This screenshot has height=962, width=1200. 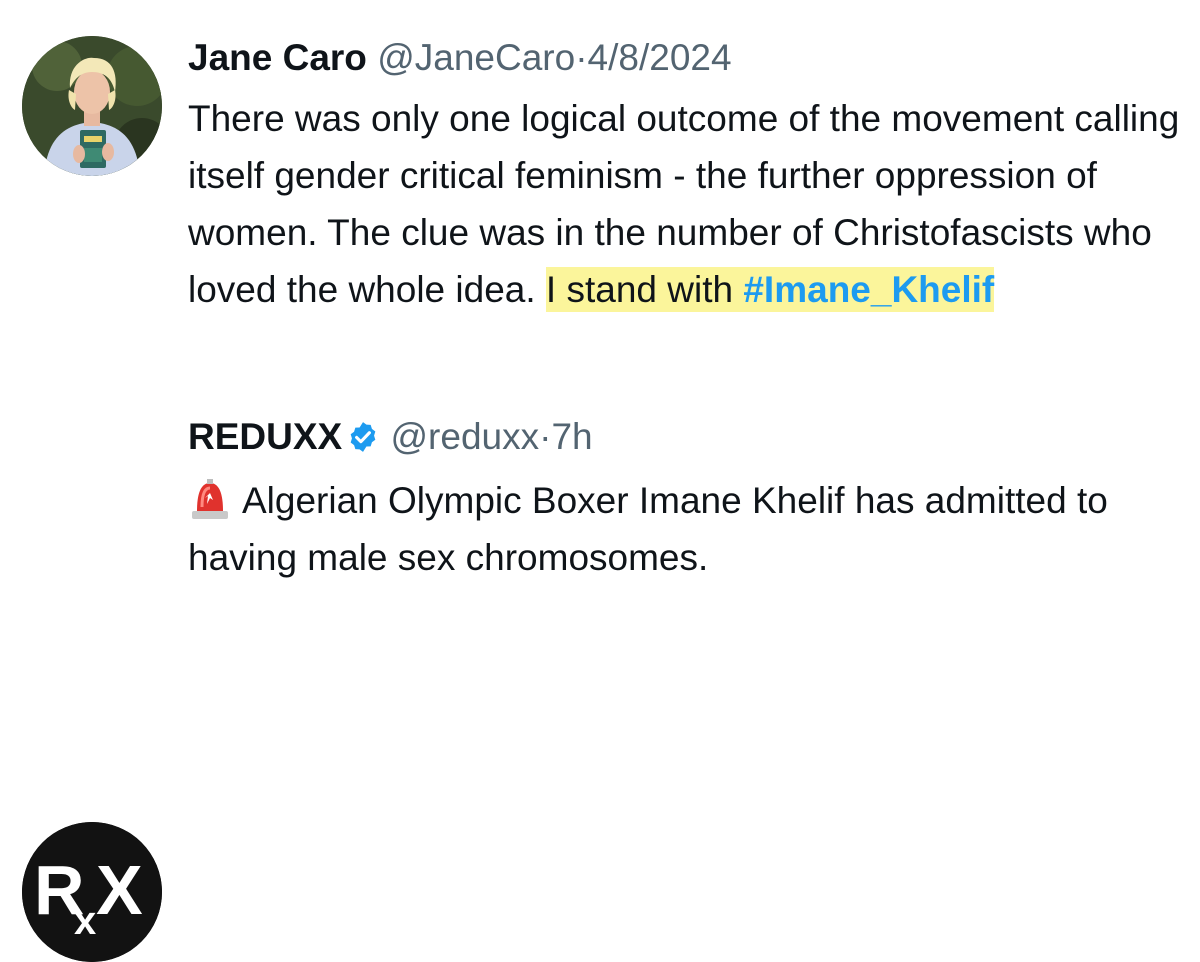 I want to click on tweet-header: Jane Caro @JaneCaro·4/8/2024, so click(x=460, y=58).